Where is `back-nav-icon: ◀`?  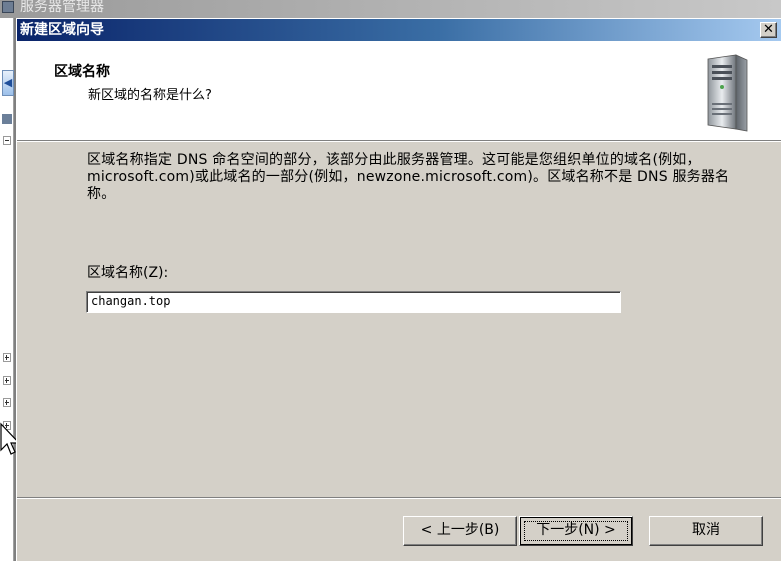 back-nav-icon: ◀ is located at coordinates (8, 83).